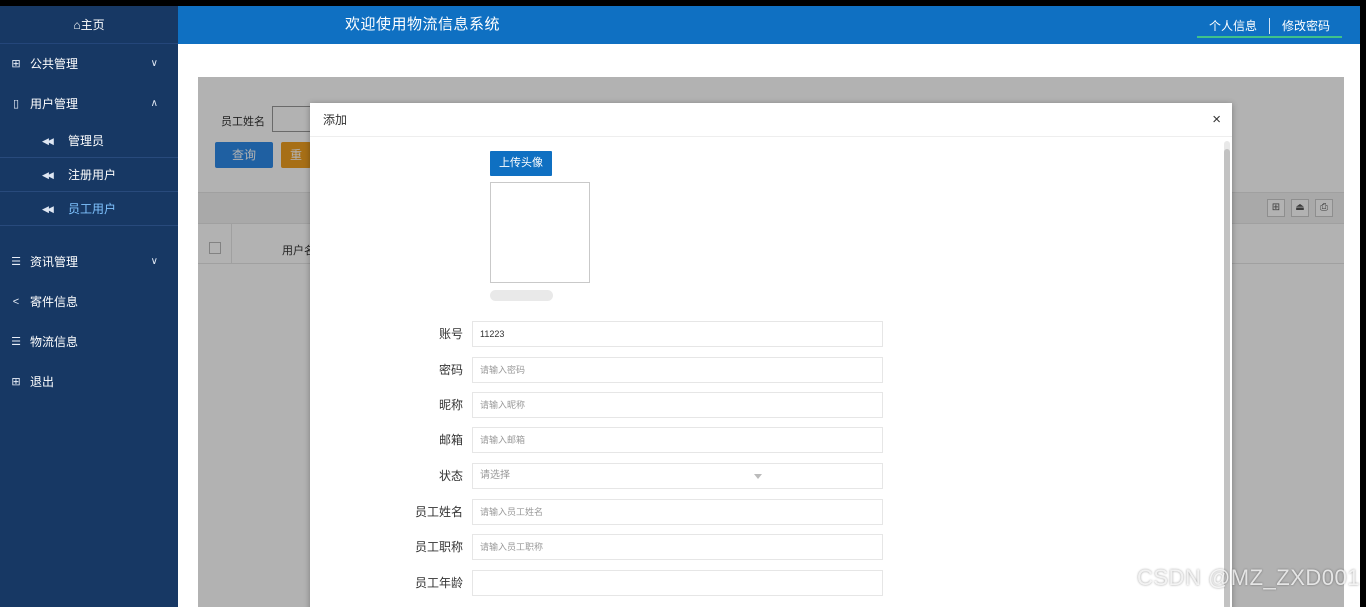 The image size is (1366, 607). Describe the element at coordinates (495, 475) in the screenshot. I see `status-select-placeholder: 请选择` at that location.